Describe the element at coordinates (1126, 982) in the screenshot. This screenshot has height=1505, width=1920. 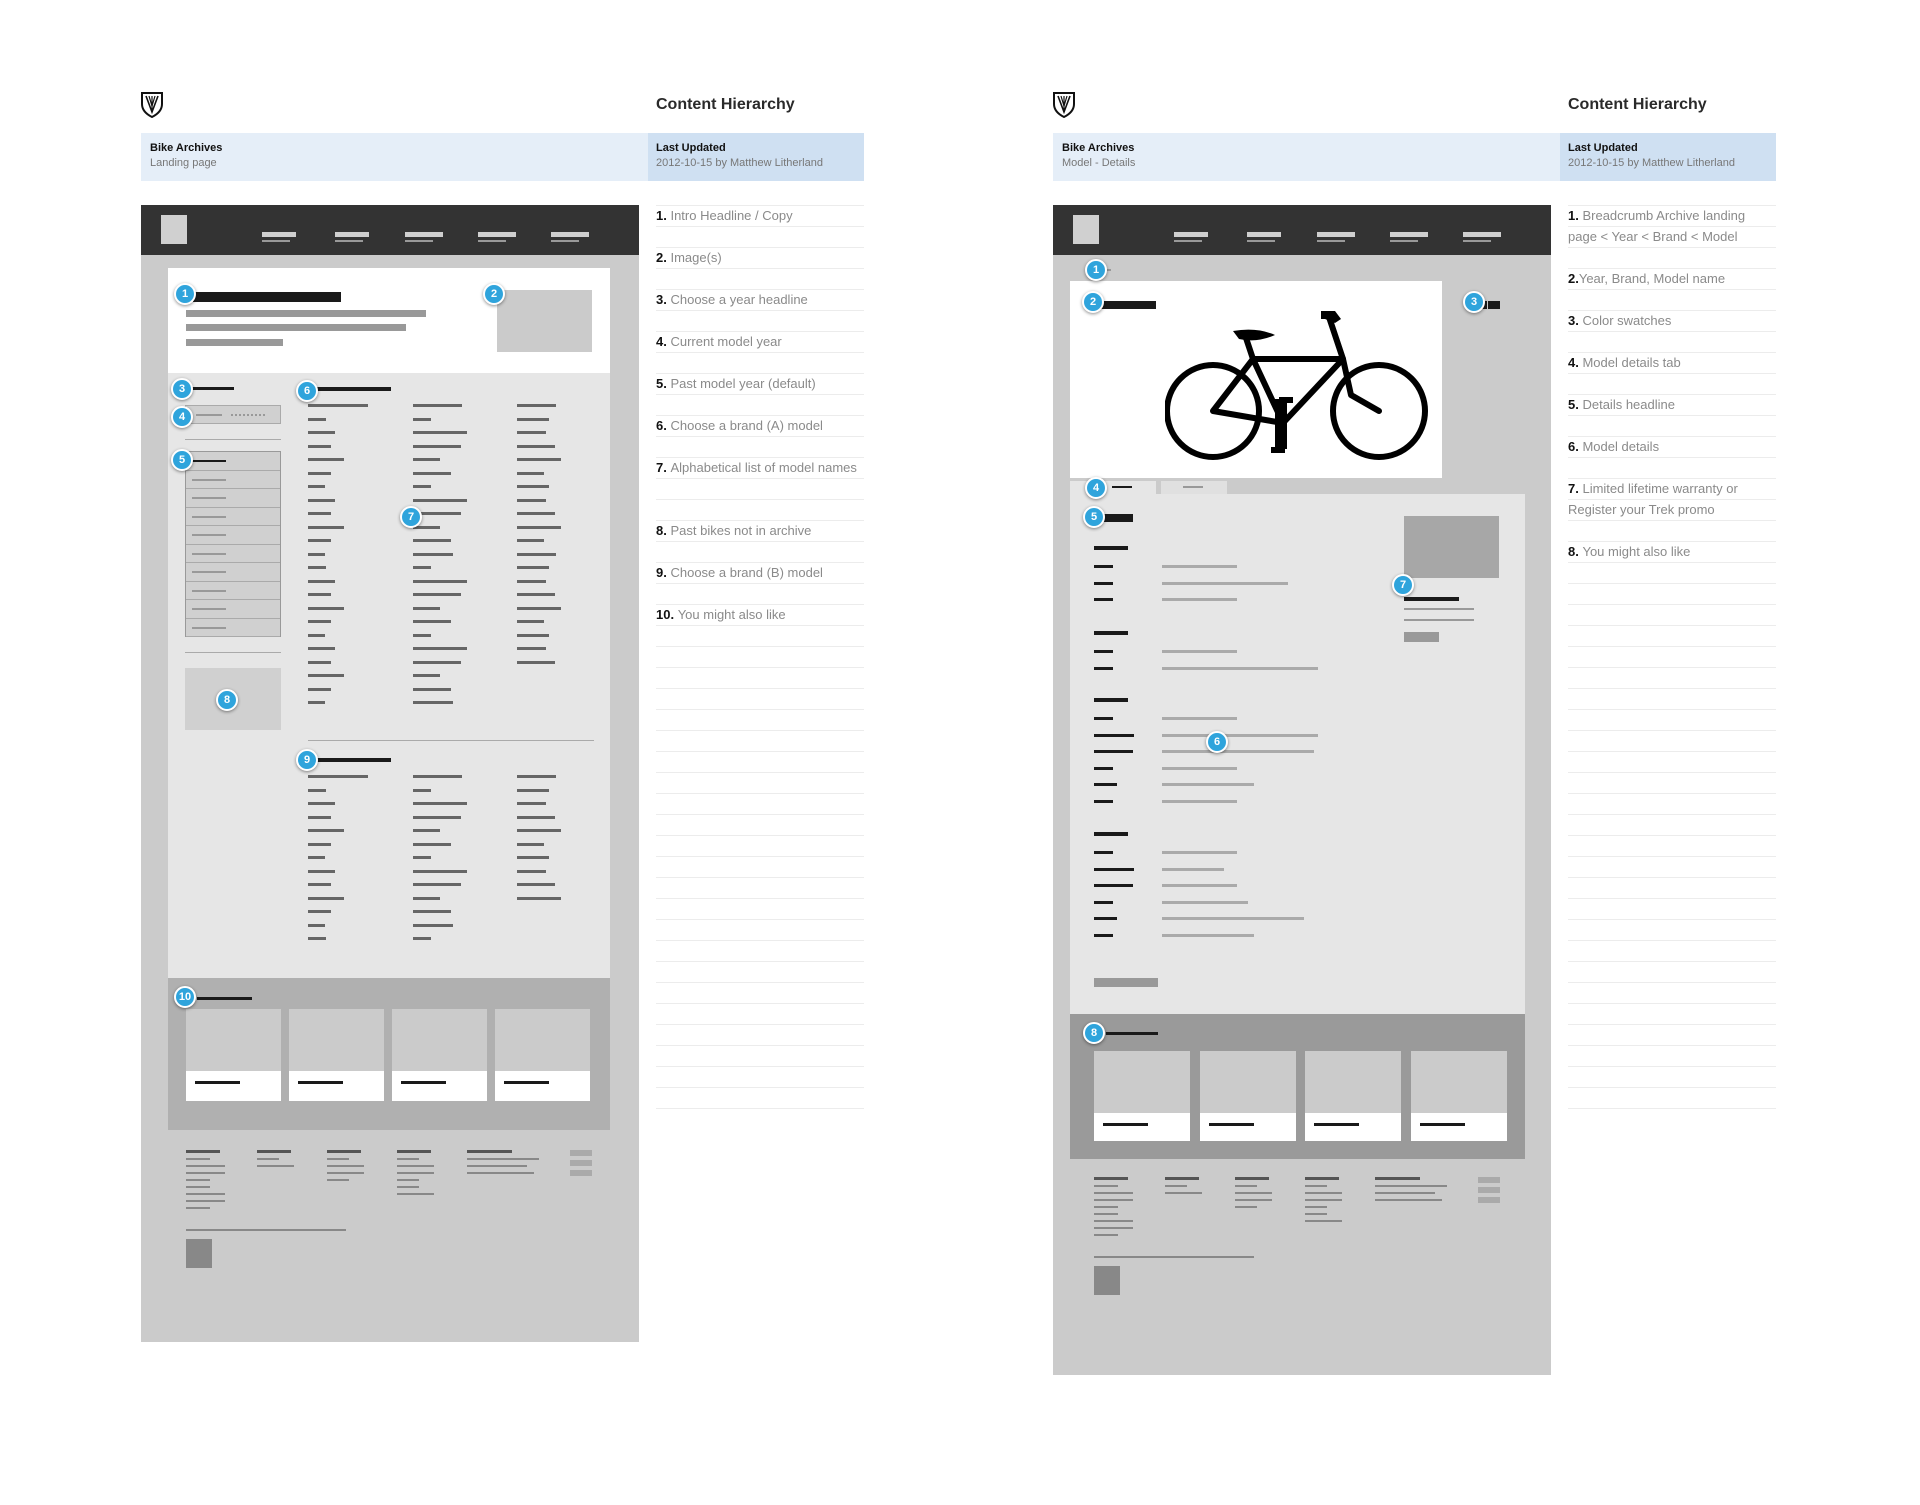
I see `details-button` at that location.